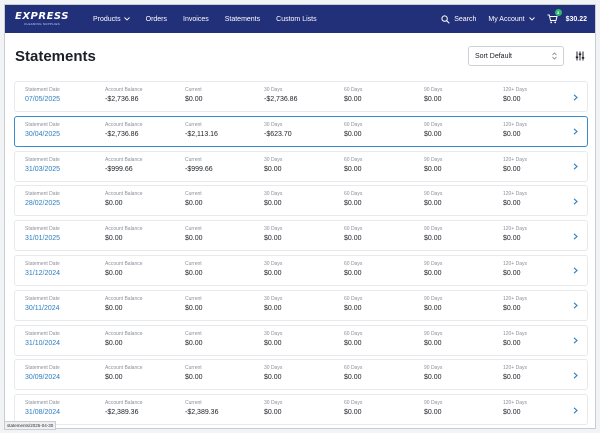  Describe the element at coordinates (42, 412) in the screenshot. I see `statement-date-value: 31/08/2024` at that location.